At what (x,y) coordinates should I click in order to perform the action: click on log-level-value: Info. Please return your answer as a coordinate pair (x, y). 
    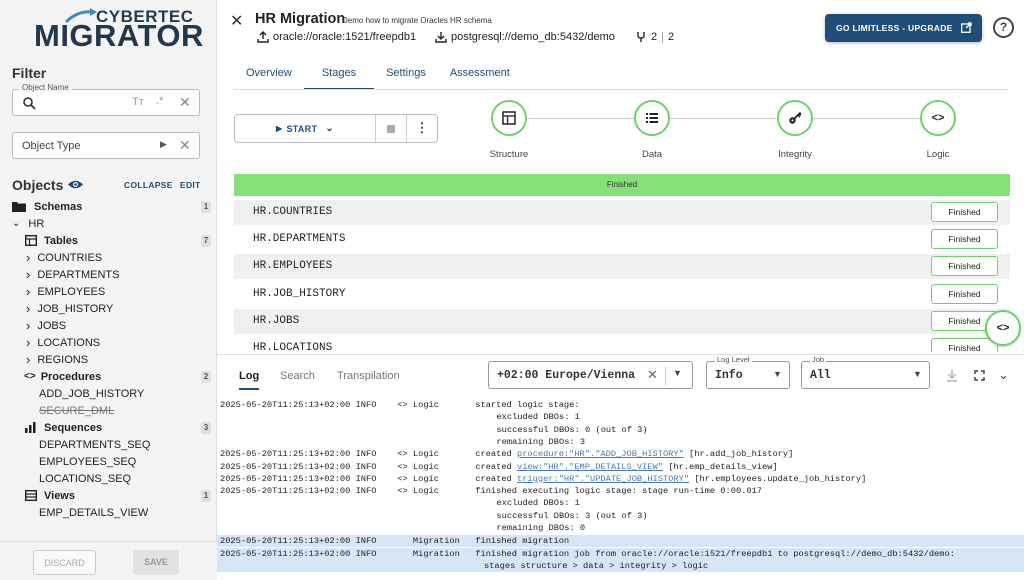
    Looking at the image, I should click on (729, 375).